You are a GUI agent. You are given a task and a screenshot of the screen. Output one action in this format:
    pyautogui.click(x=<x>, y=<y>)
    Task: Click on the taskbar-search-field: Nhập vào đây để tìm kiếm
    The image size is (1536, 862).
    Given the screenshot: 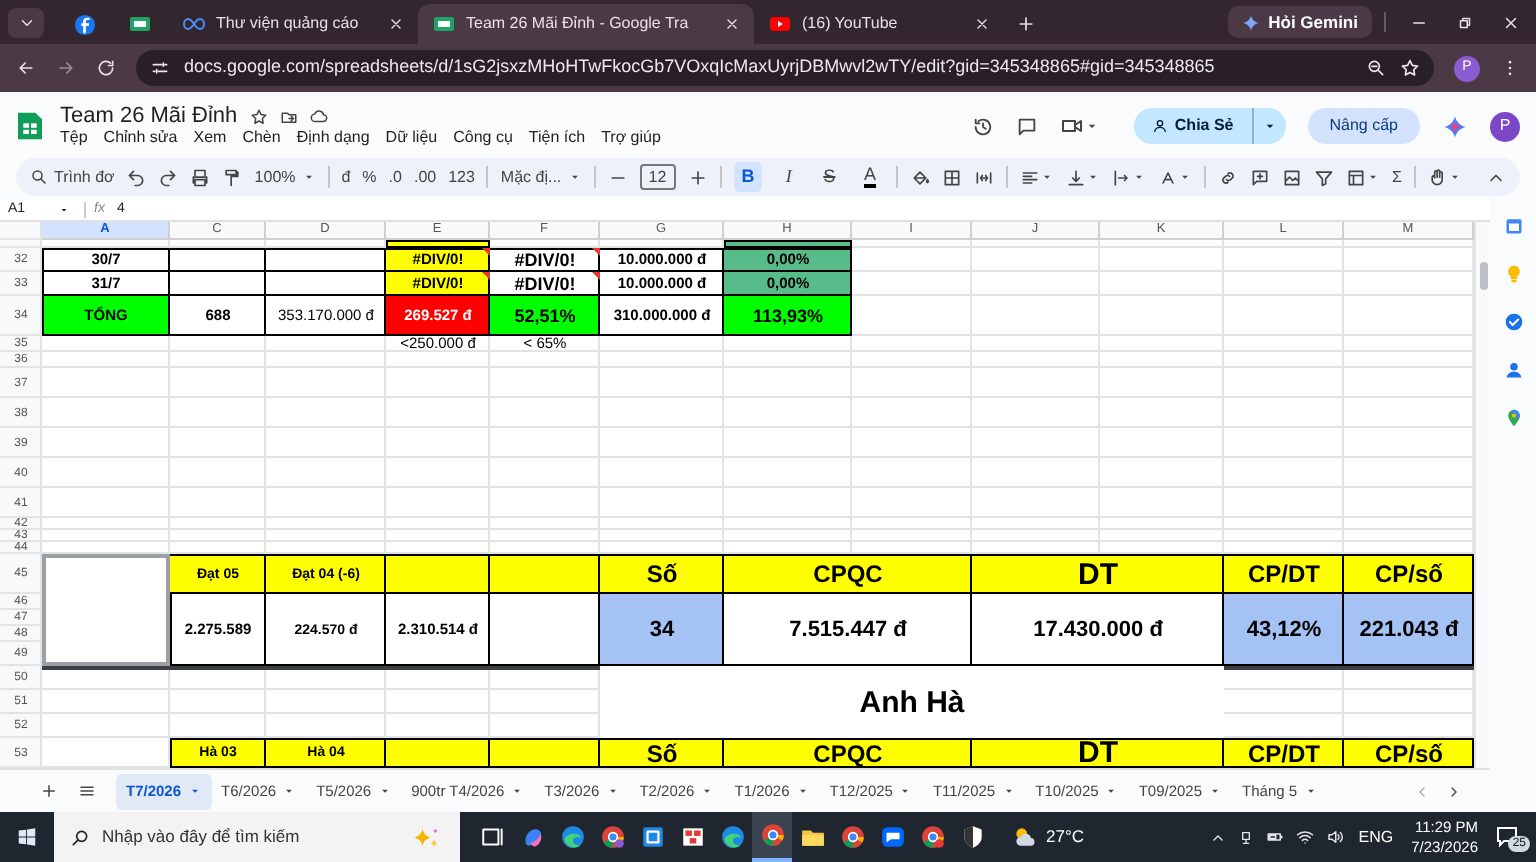 What is the action you would take?
    pyautogui.click(x=257, y=837)
    